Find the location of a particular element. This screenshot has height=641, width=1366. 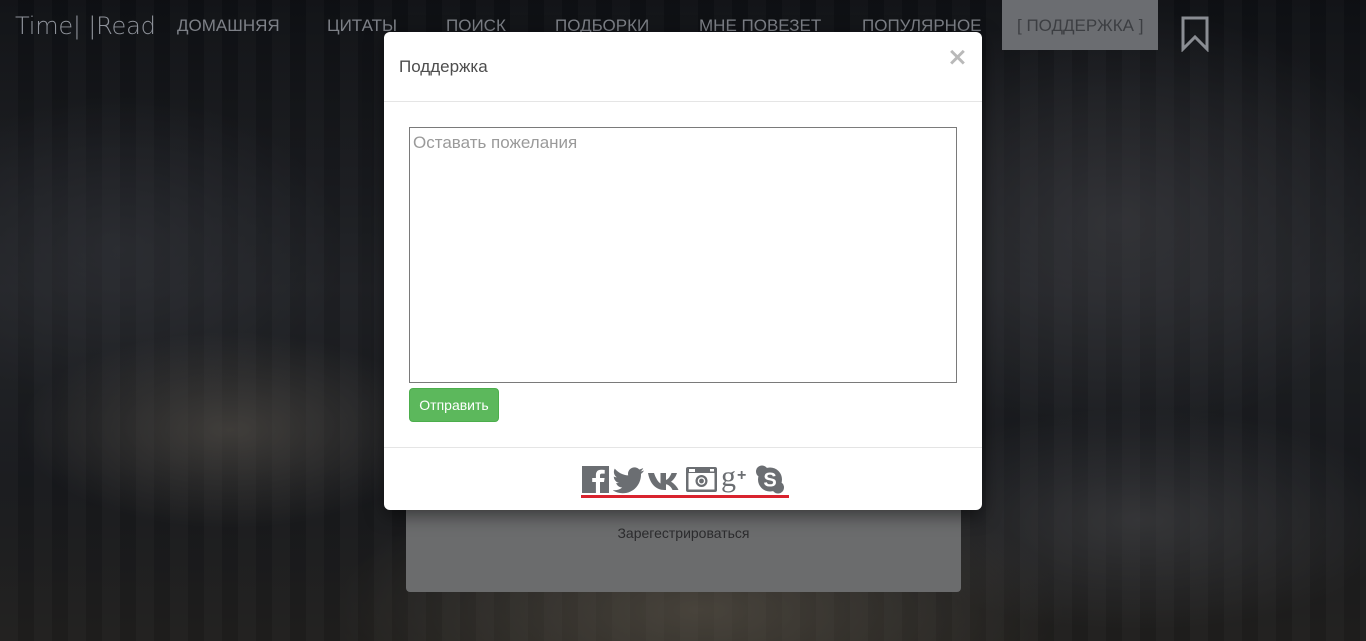

instagram-icon is located at coordinates (701, 479).